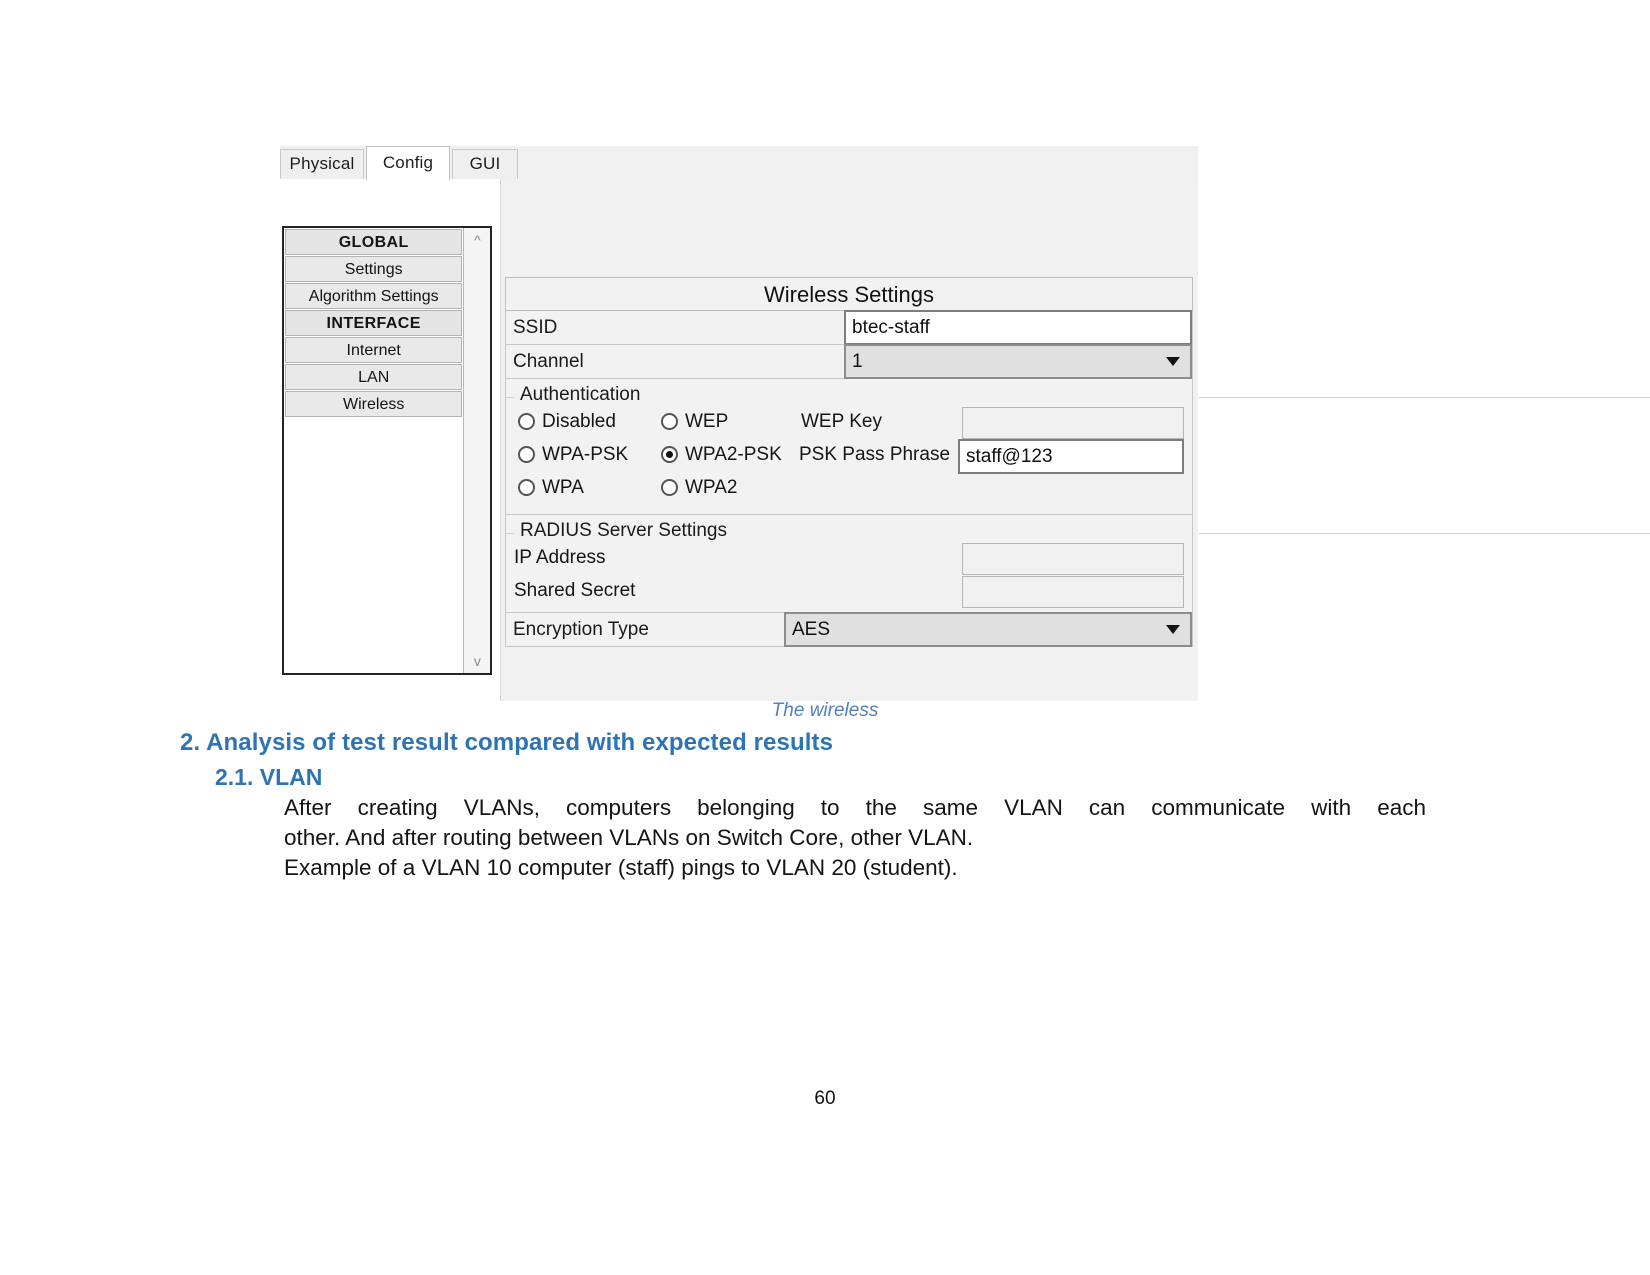 The image size is (1650, 1275). What do you see at coordinates (1073, 592) in the screenshot?
I see `shared-secret-input` at bounding box center [1073, 592].